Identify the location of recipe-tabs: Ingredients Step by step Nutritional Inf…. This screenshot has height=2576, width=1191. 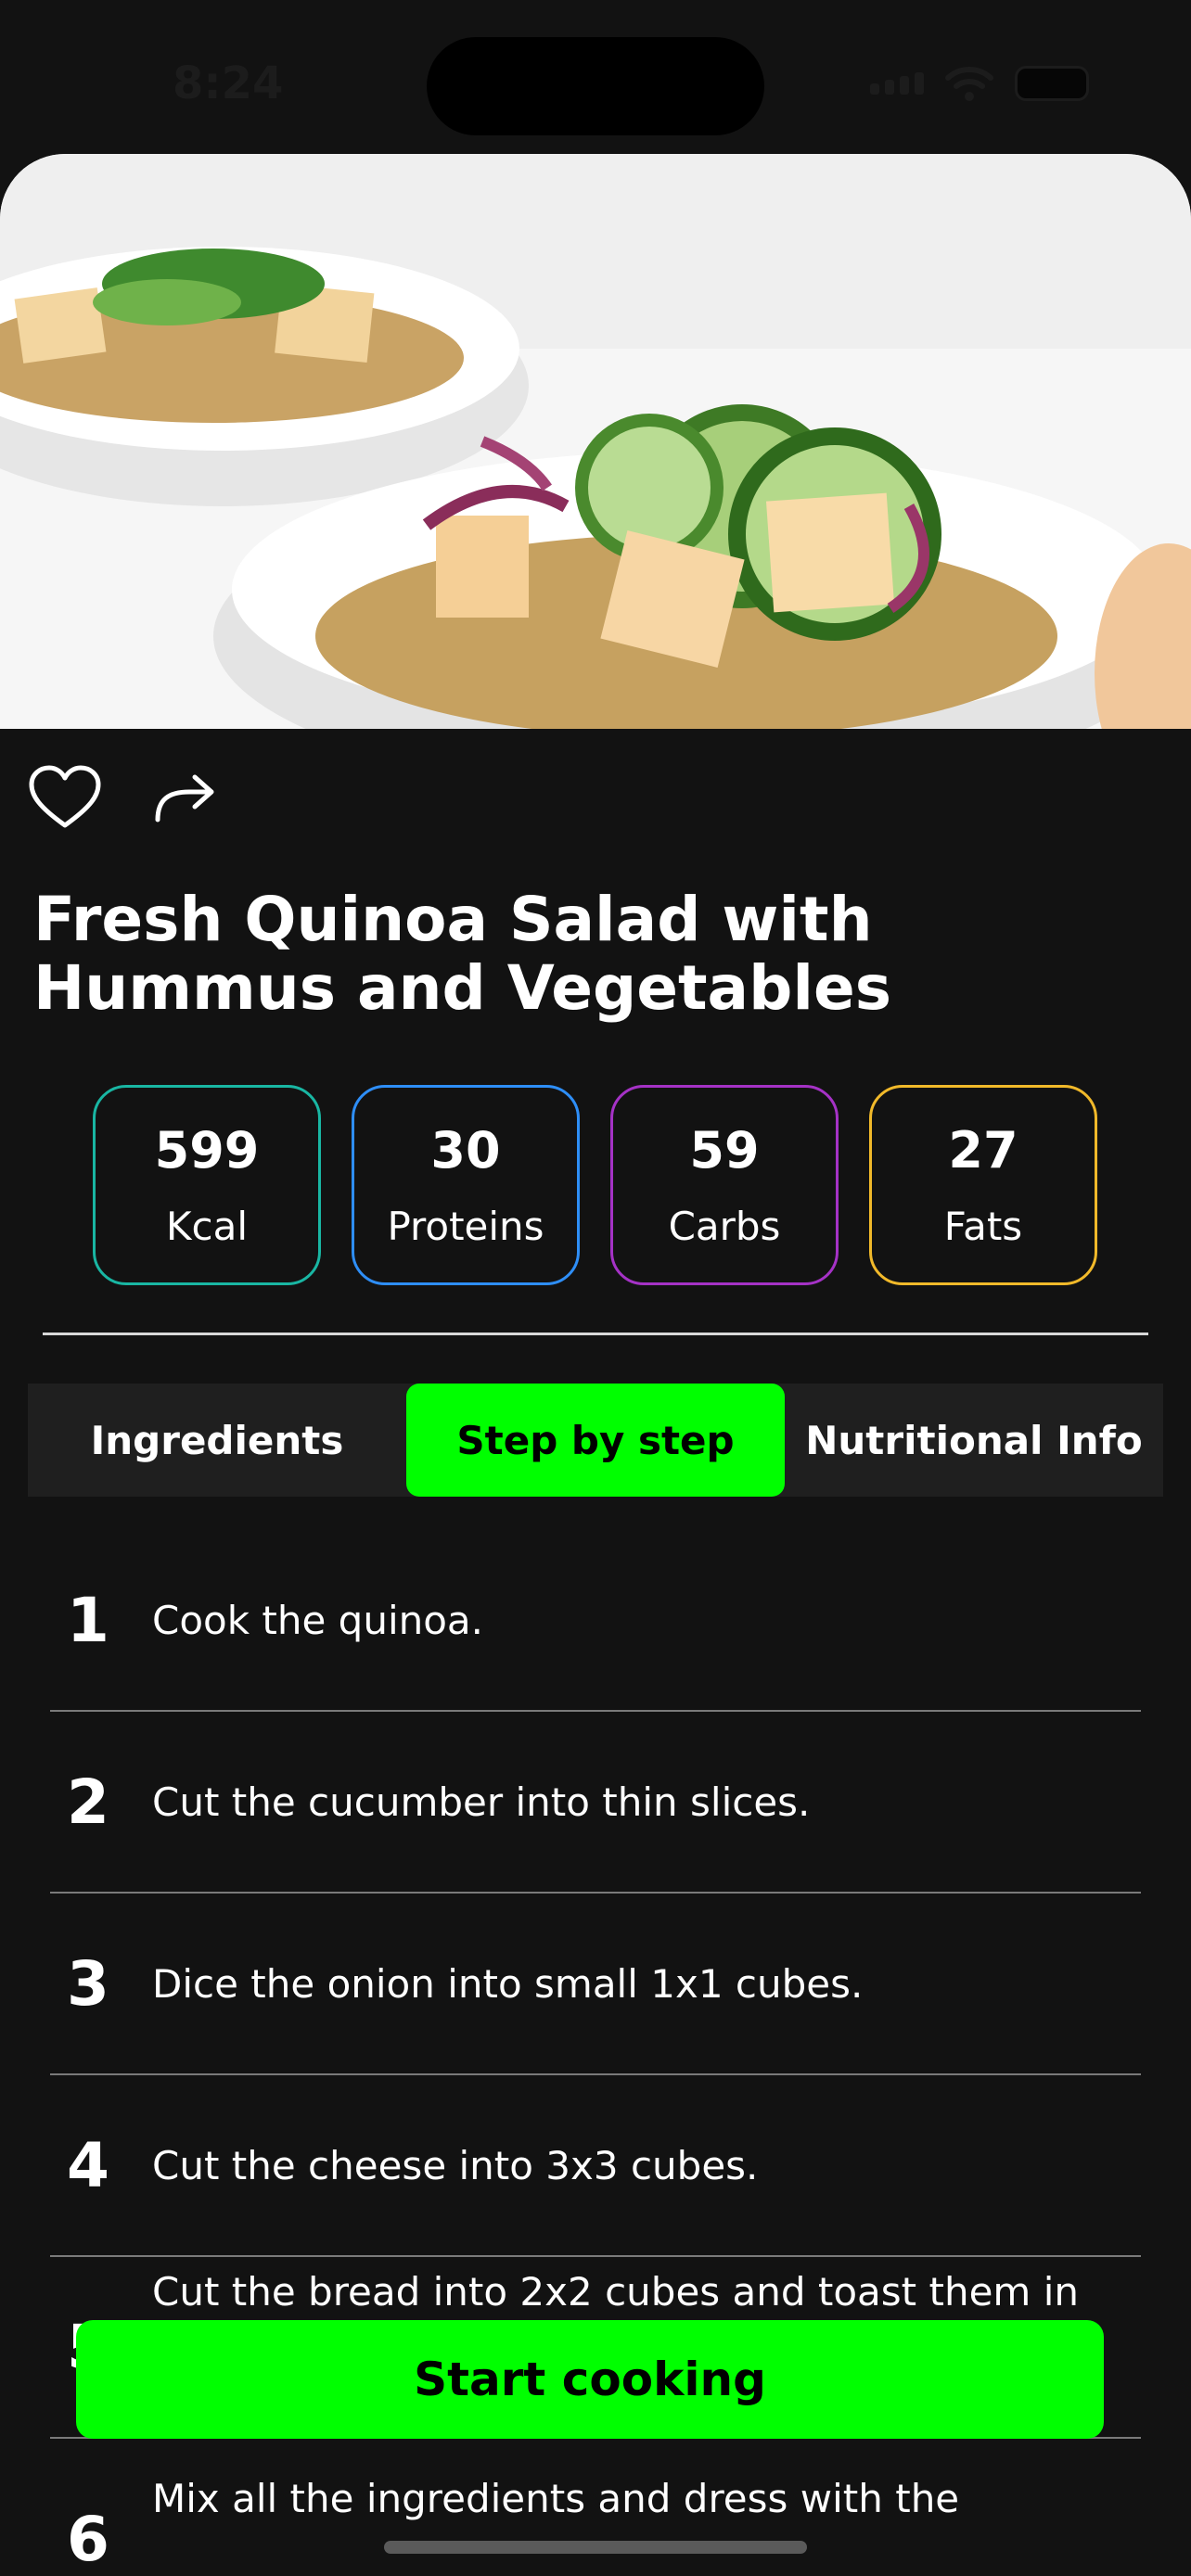
(595, 1440).